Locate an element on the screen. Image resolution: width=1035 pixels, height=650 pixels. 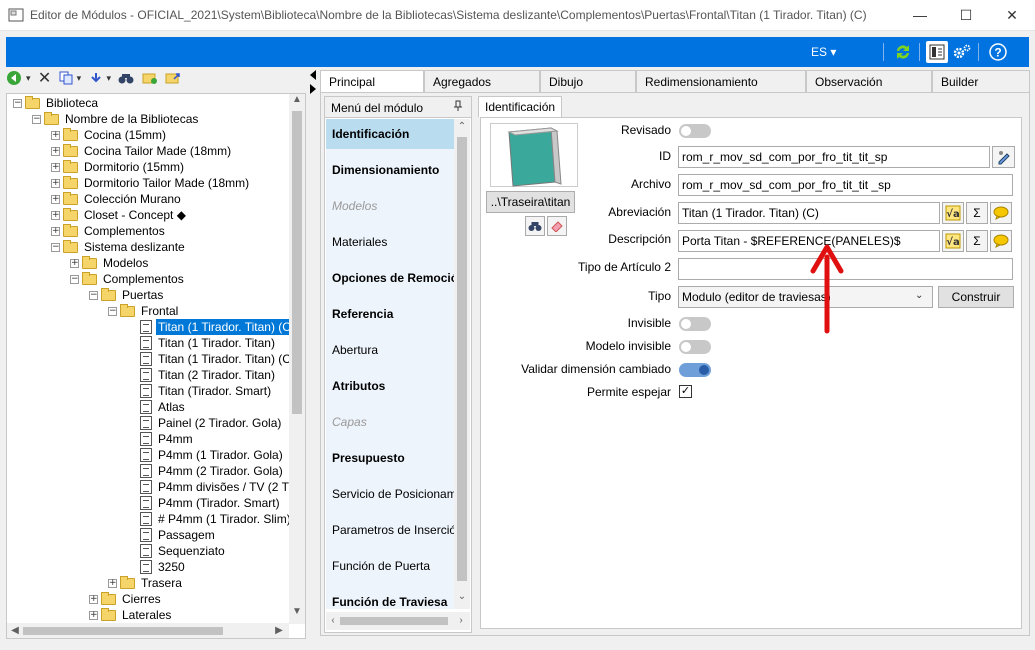
tab-agregados: Agregados is located at coordinates (482, 81).